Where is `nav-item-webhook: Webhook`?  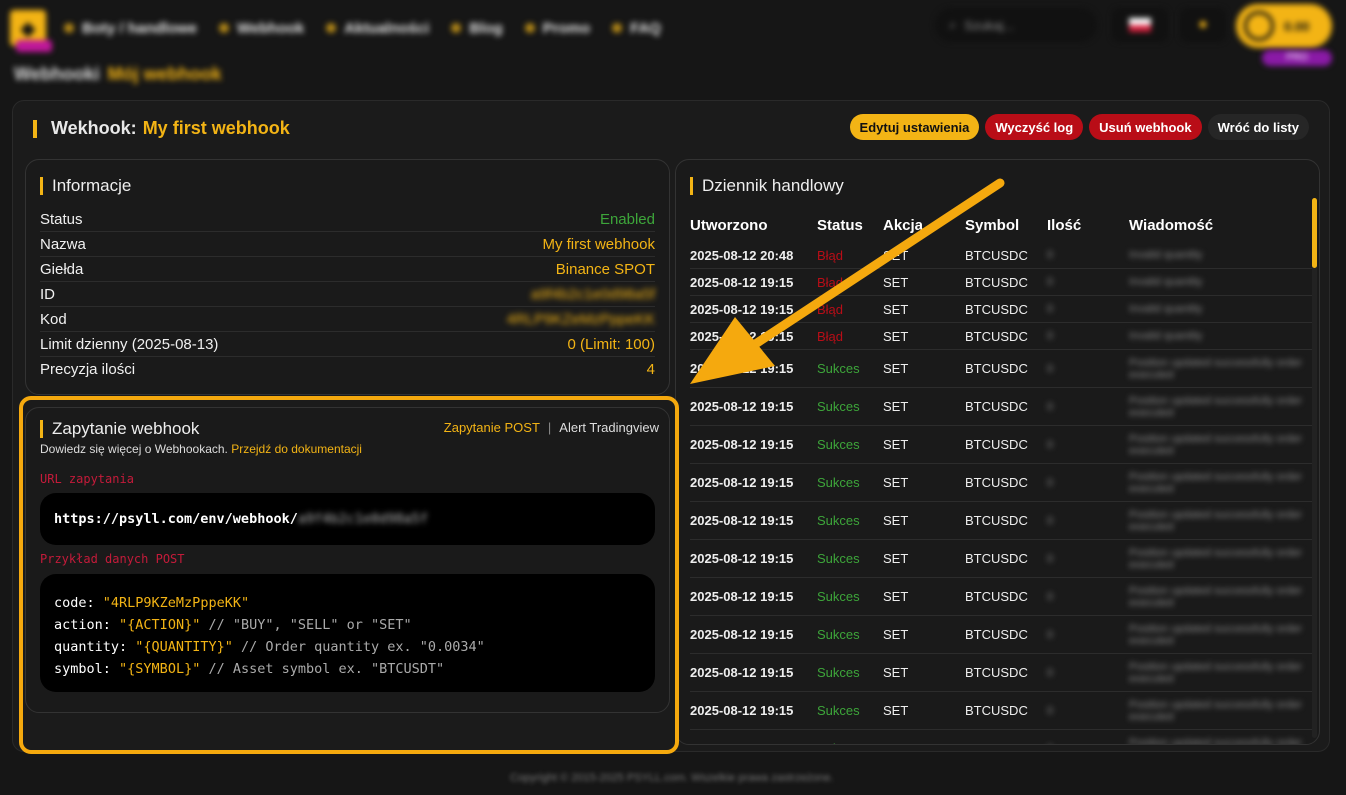 nav-item-webhook: Webhook is located at coordinates (261, 28).